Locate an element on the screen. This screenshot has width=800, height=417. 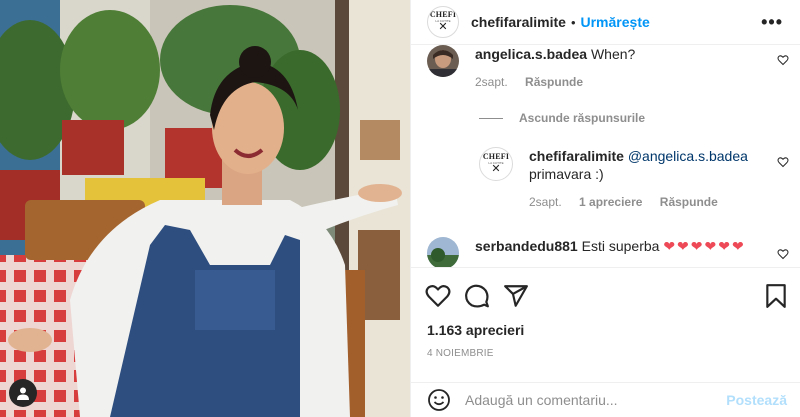
hide-replies-button: Ascunde răspunsurile is located at coordinates (562, 118).